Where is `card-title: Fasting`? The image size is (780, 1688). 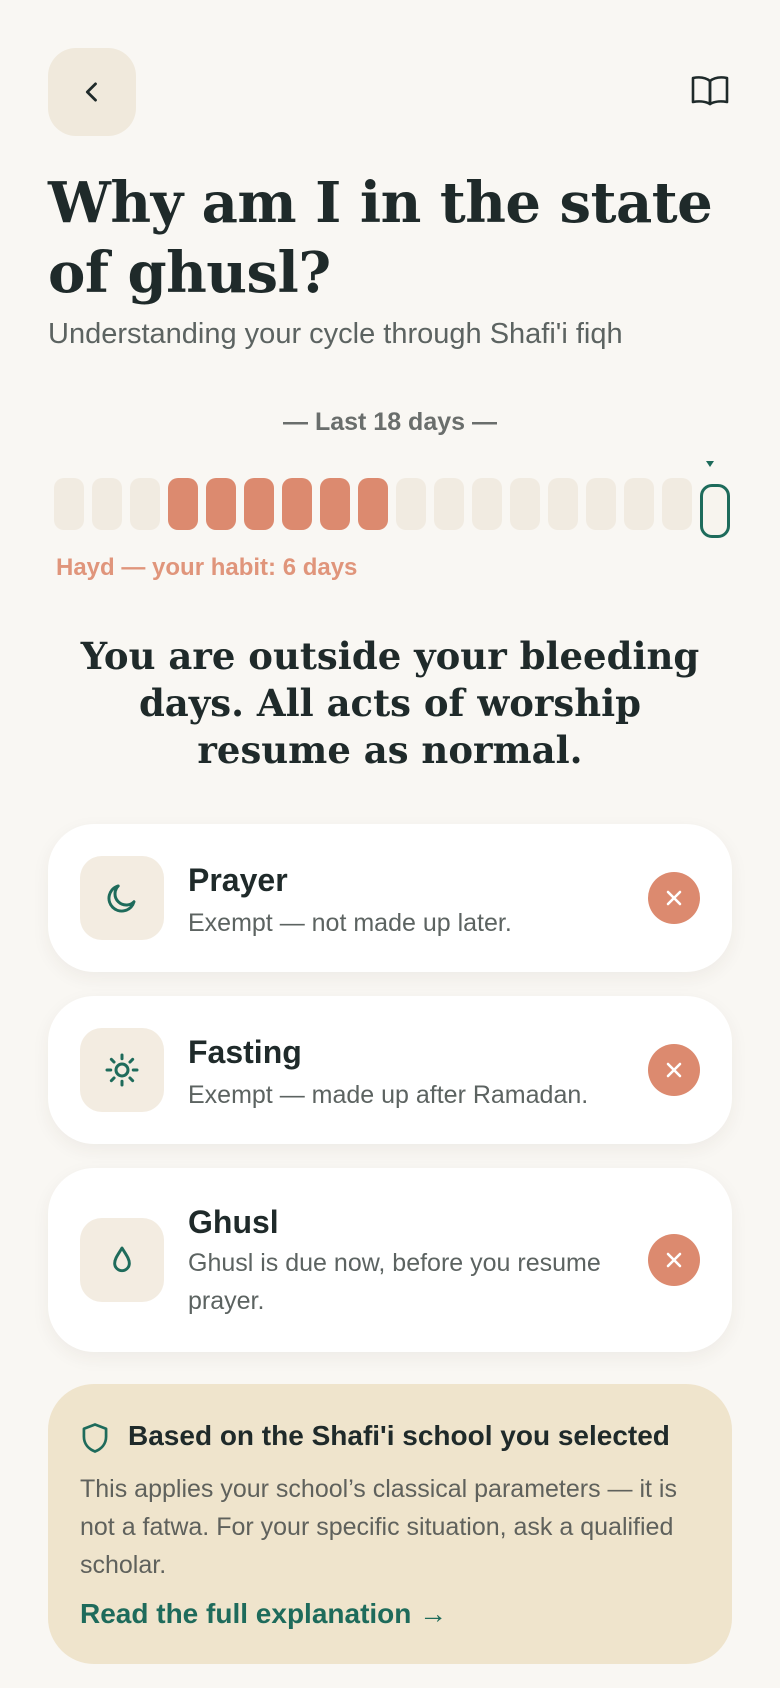
card-title: Fasting is located at coordinates (245, 1052).